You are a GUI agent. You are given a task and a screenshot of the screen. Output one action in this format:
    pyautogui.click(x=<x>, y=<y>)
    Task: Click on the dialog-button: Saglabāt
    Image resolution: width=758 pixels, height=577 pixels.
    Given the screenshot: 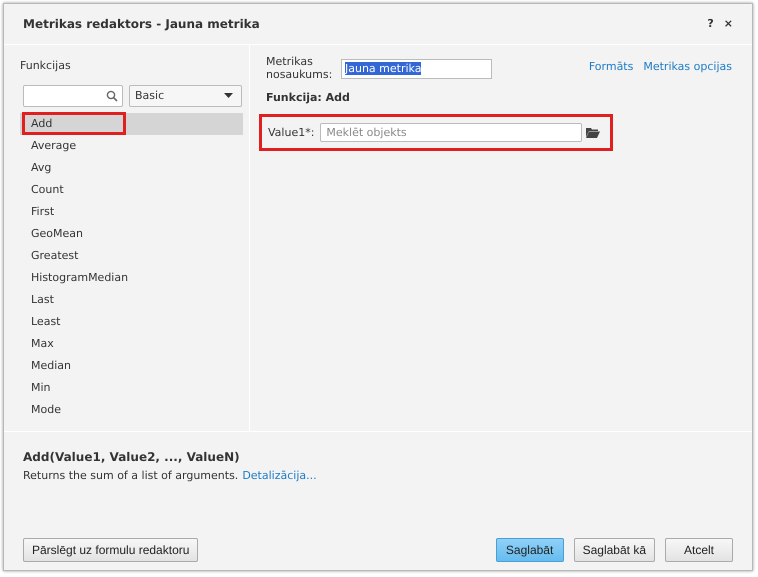 What is the action you would take?
    pyautogui.click(x=530, y=550)
    